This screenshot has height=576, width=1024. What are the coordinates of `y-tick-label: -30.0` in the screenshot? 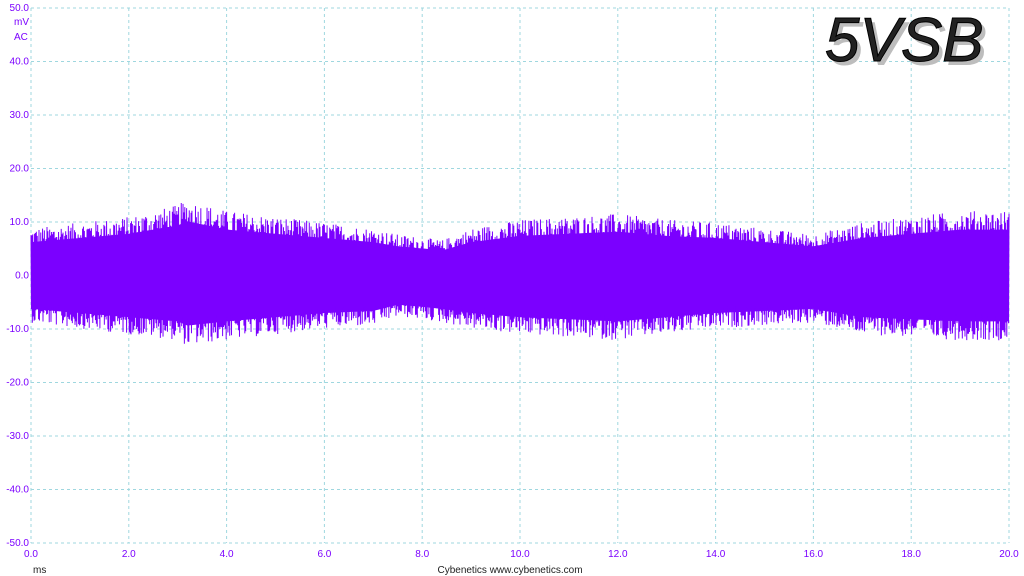 It's located at (17, 436).